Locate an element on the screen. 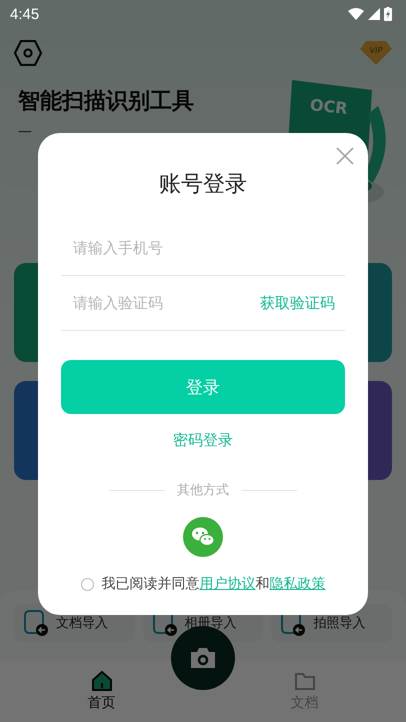 The width and height of the screenshot is (406, 722). folder-icon is located at coordinates (305, 681).